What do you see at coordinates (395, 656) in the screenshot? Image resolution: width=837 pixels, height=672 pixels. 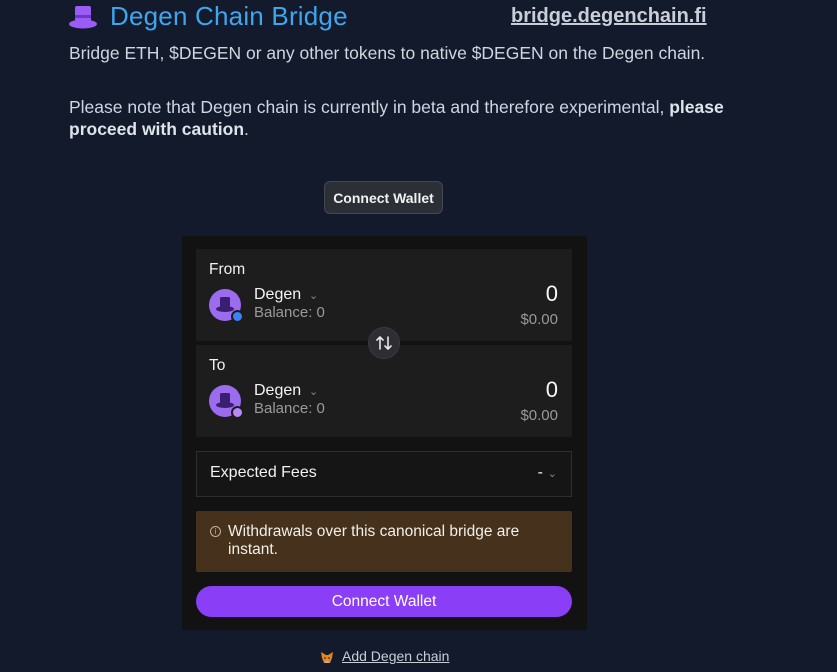 I see `add-degen-chain-link: Add Degen chain` at bounding box center [395, 656].